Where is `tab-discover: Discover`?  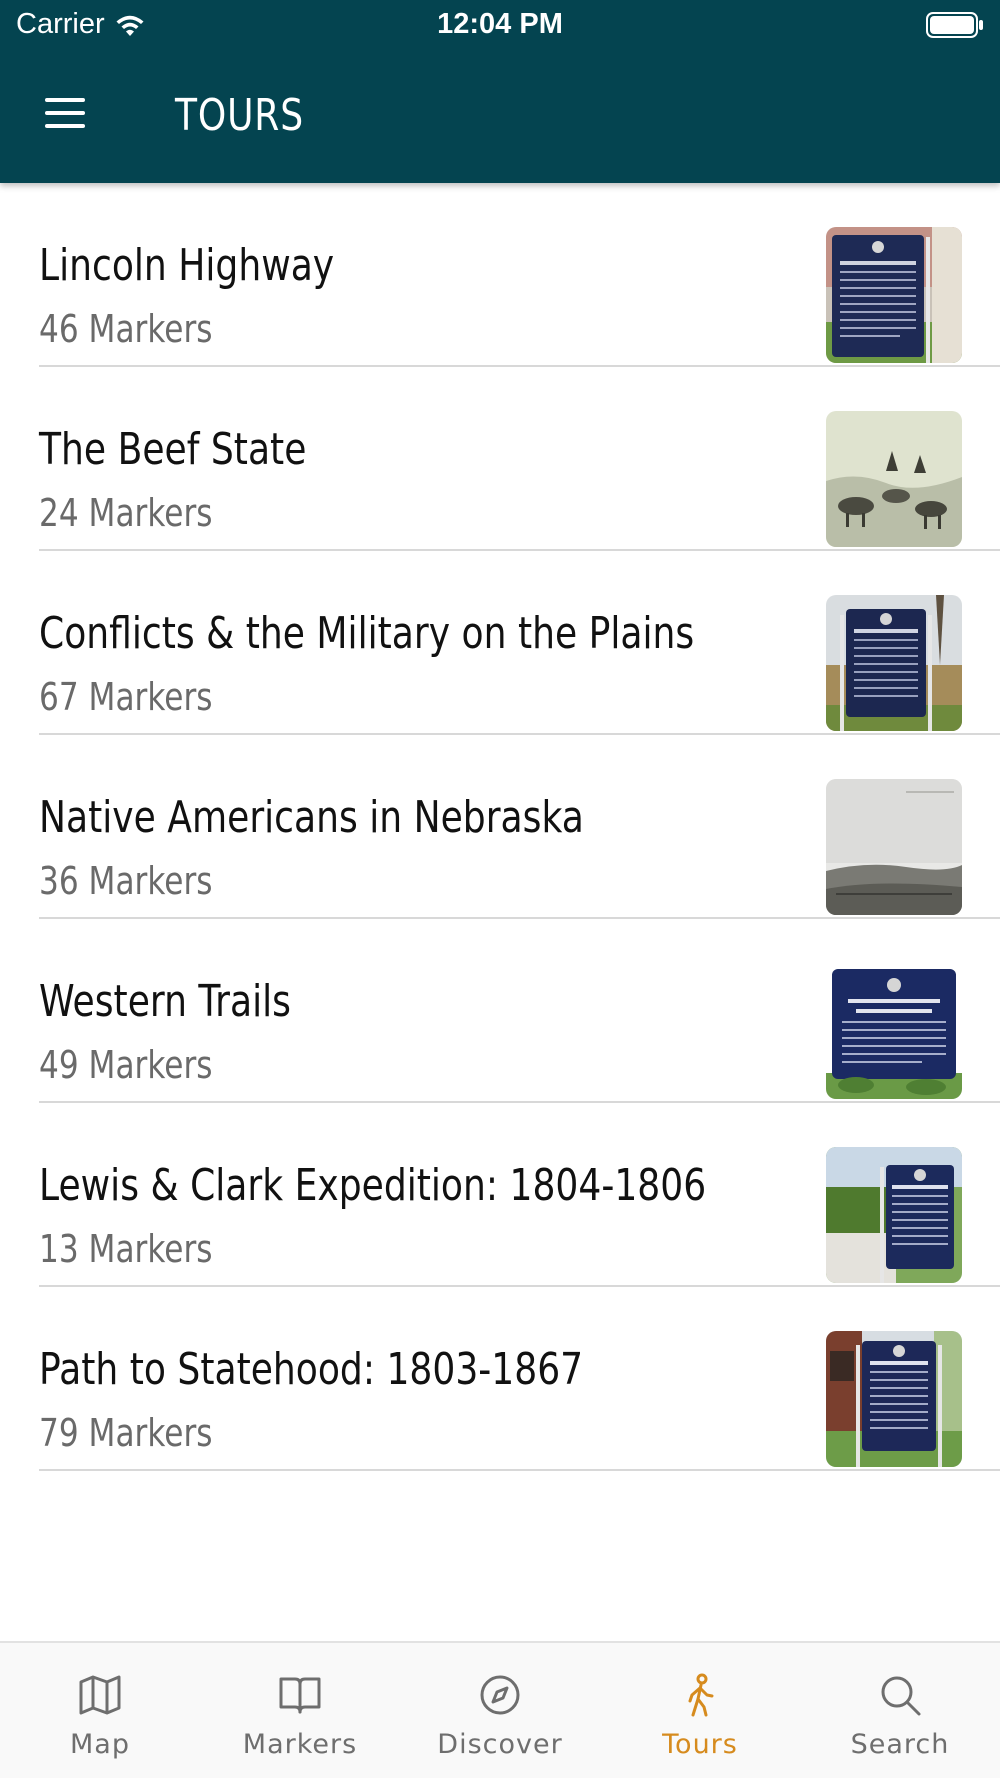 tab-discover: Discover is located at coordinates (500, 1710).